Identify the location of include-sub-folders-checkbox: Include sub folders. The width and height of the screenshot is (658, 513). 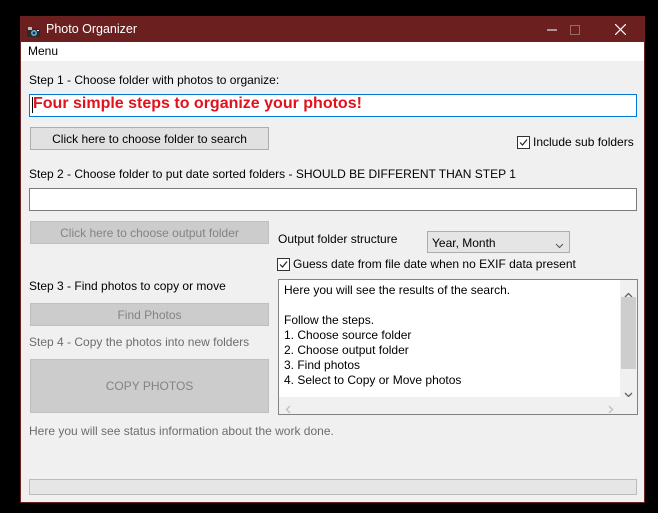
(575, 142).